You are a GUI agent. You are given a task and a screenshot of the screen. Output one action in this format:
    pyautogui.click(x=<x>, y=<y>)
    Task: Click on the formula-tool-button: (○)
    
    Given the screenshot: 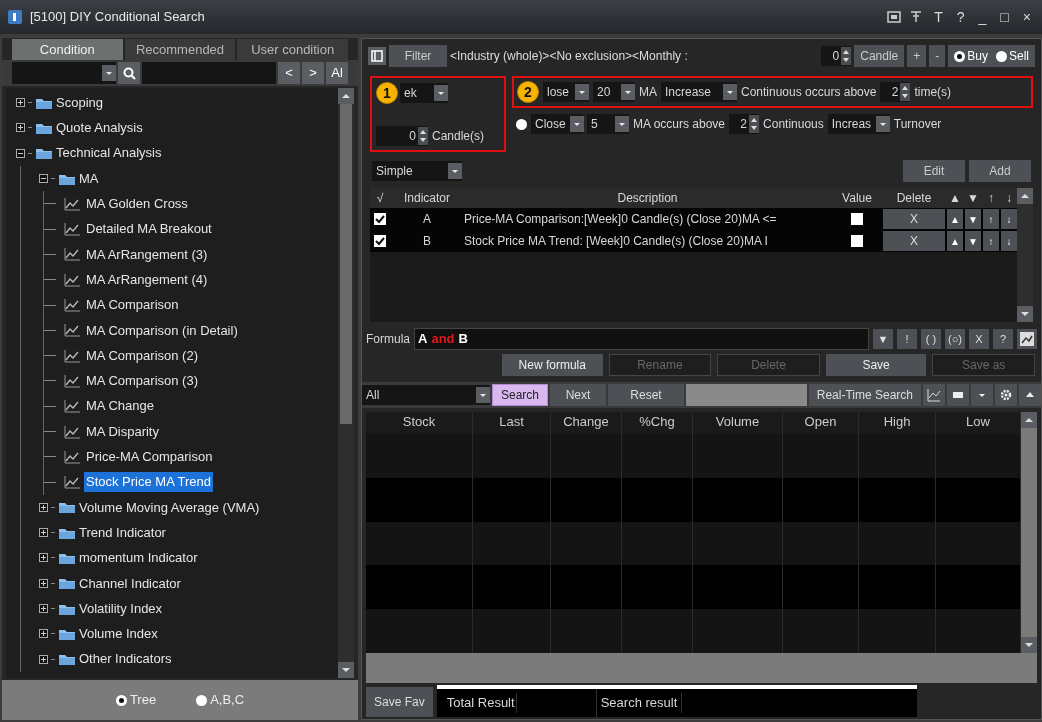 What is the action you would take?
    pyautogui.click(x=955, y=339)
    